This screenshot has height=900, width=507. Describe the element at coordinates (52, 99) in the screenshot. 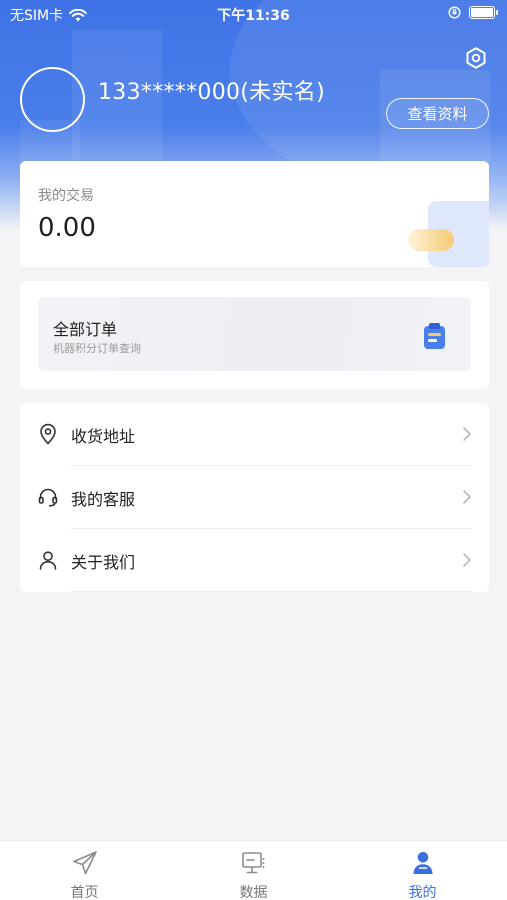

I see `avatar` at that location.